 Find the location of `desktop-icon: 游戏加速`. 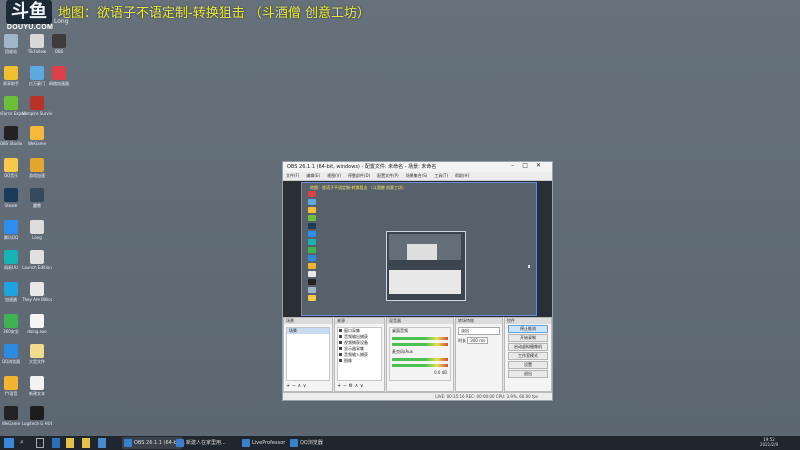

desktop-icon: 游戏加速 is located at coordinates (37, 168).